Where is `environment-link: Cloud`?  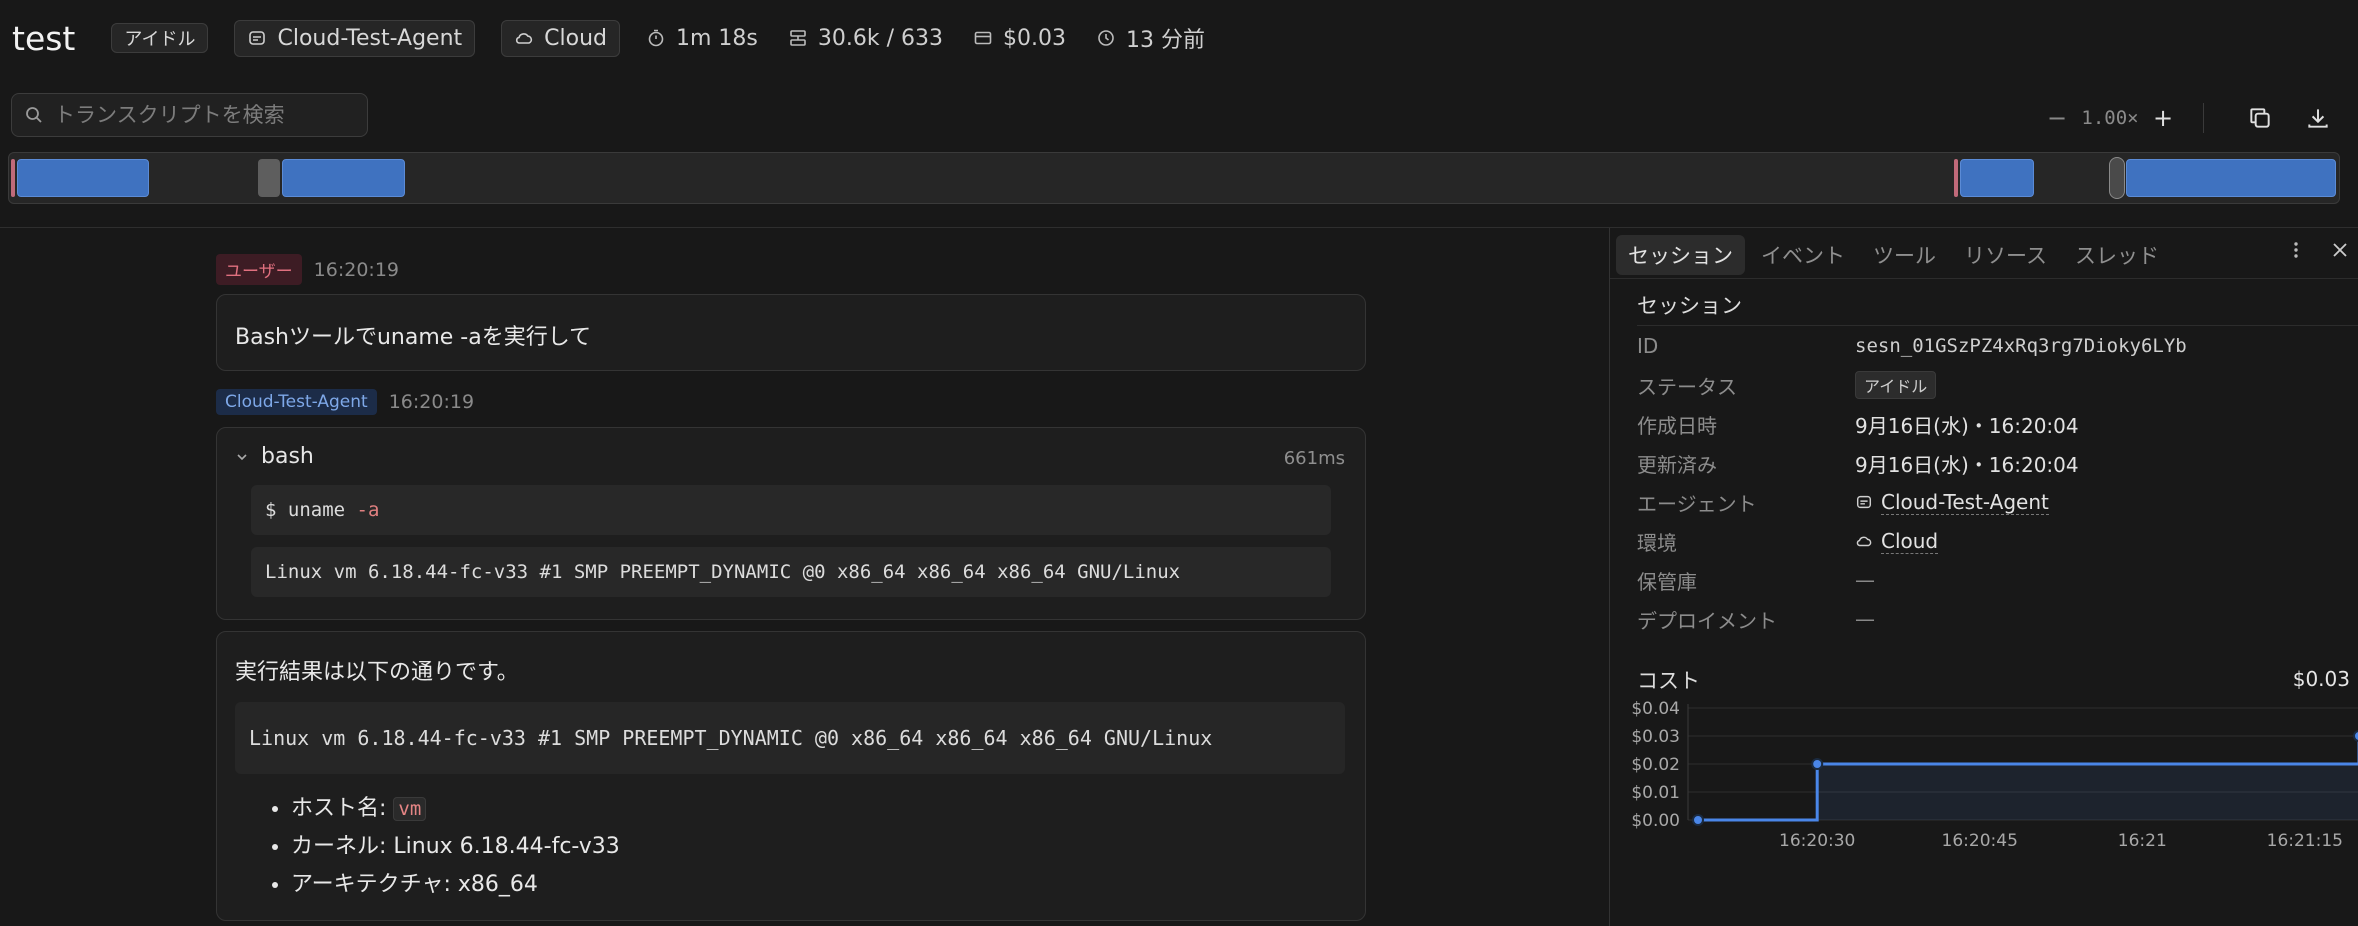 environment-link: Cloud is located at coordinates (1897, 541).